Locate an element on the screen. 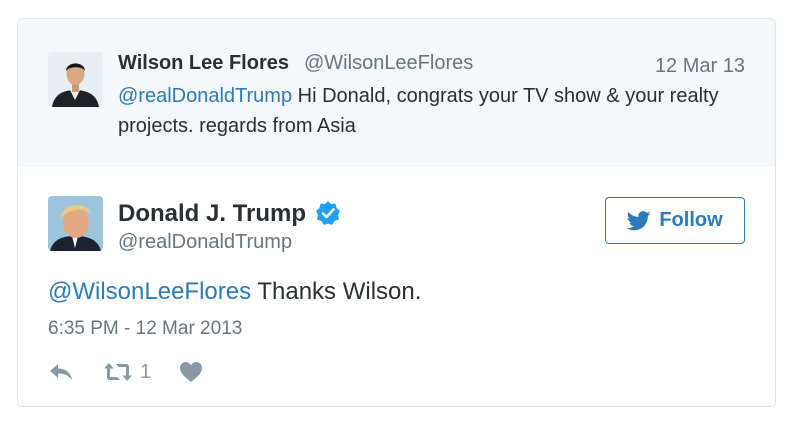 The width and height of the screenshot is (799, 433). verified-badge-icon is located at coordinates (328, 213).